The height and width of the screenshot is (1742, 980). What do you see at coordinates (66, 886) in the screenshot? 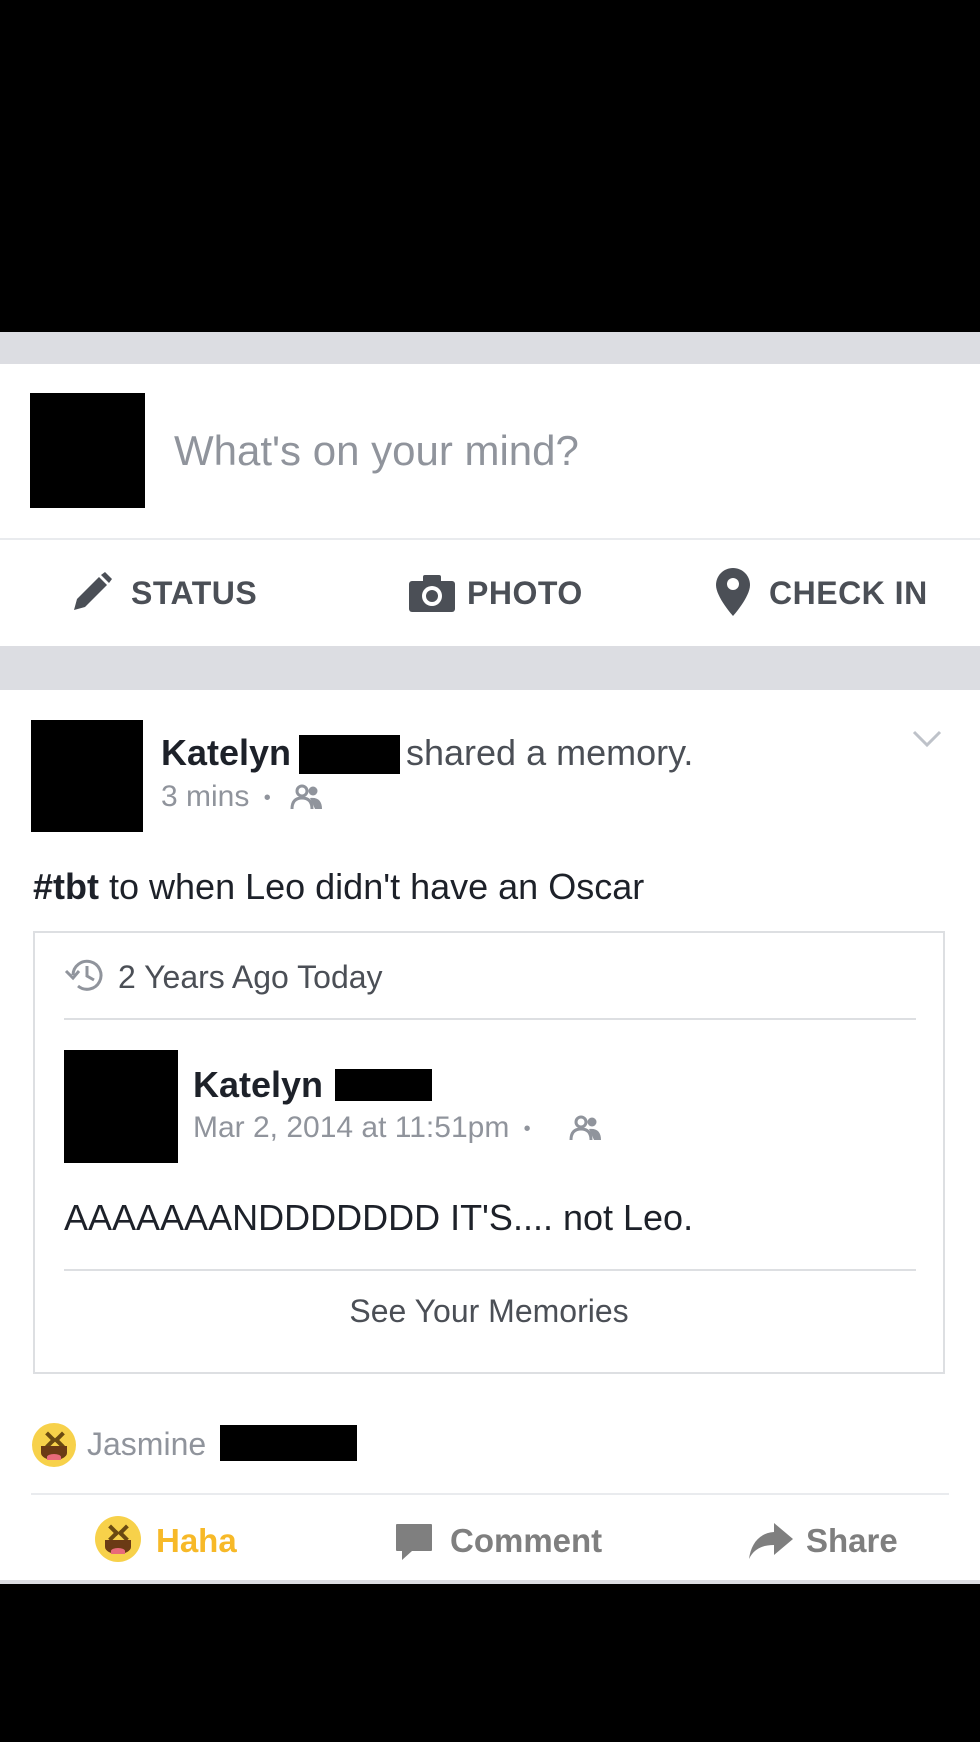
I see `hashtag-link: #tbt` at bounding box center [66, 886].